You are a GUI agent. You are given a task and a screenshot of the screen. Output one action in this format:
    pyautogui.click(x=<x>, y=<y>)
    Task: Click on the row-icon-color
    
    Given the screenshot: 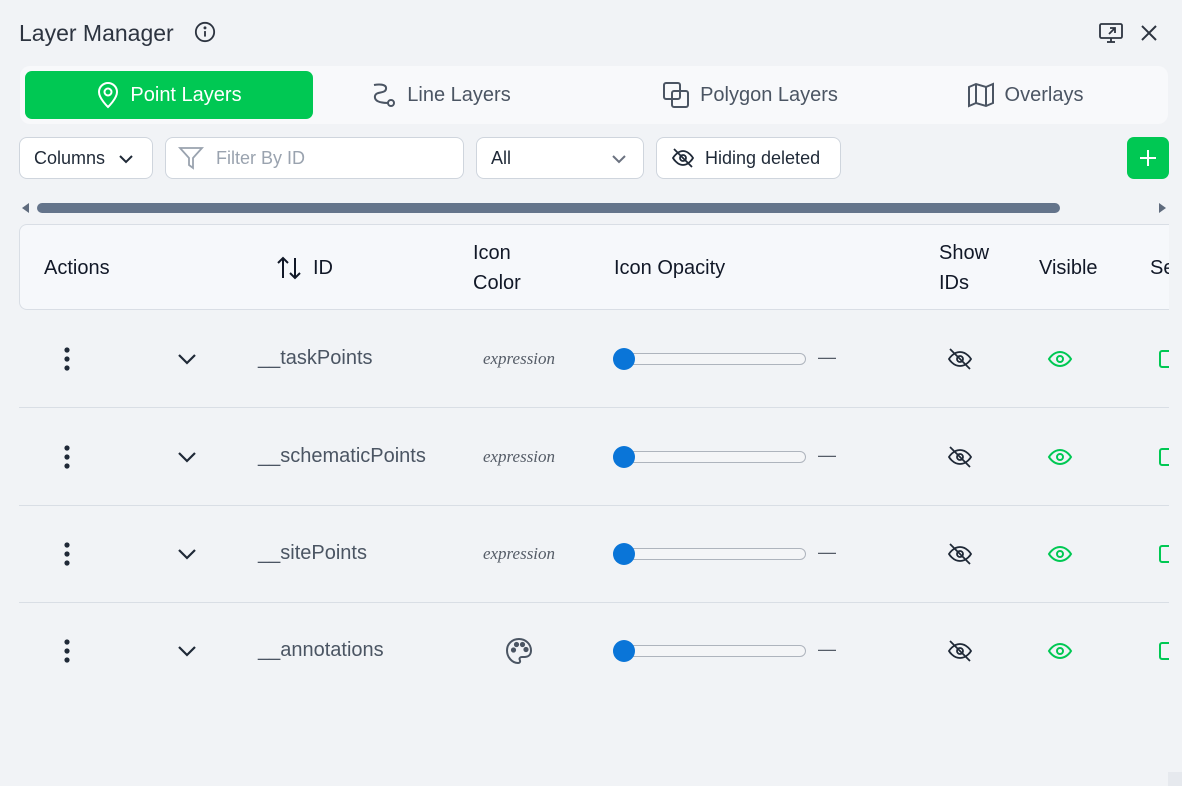 What is the action you would take?
    pyautogui.click(x=519, y=650)
    